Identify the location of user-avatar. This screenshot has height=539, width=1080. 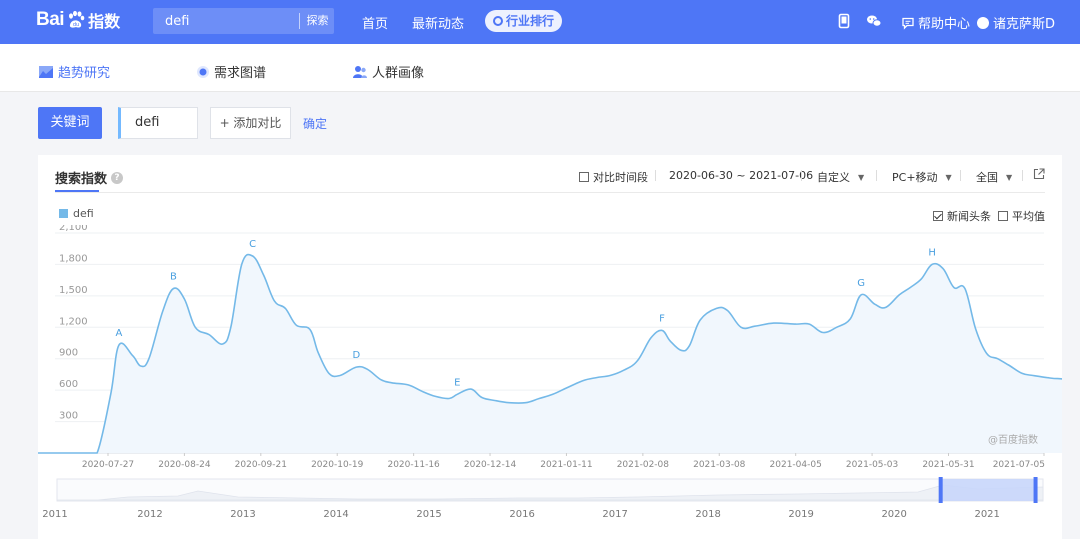
(983, 22).